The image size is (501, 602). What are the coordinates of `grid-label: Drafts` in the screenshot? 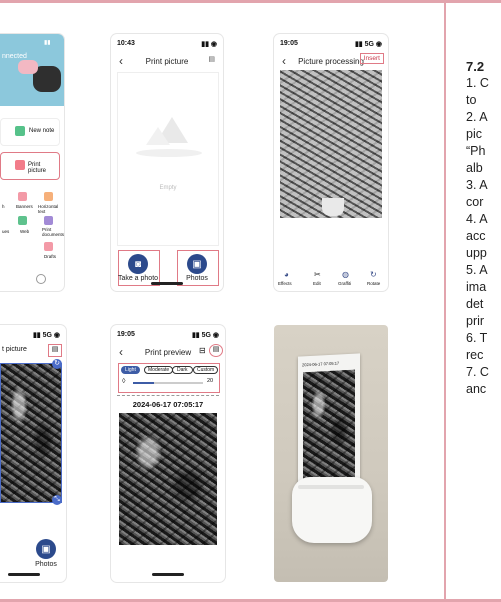 It's located at (50, 256).